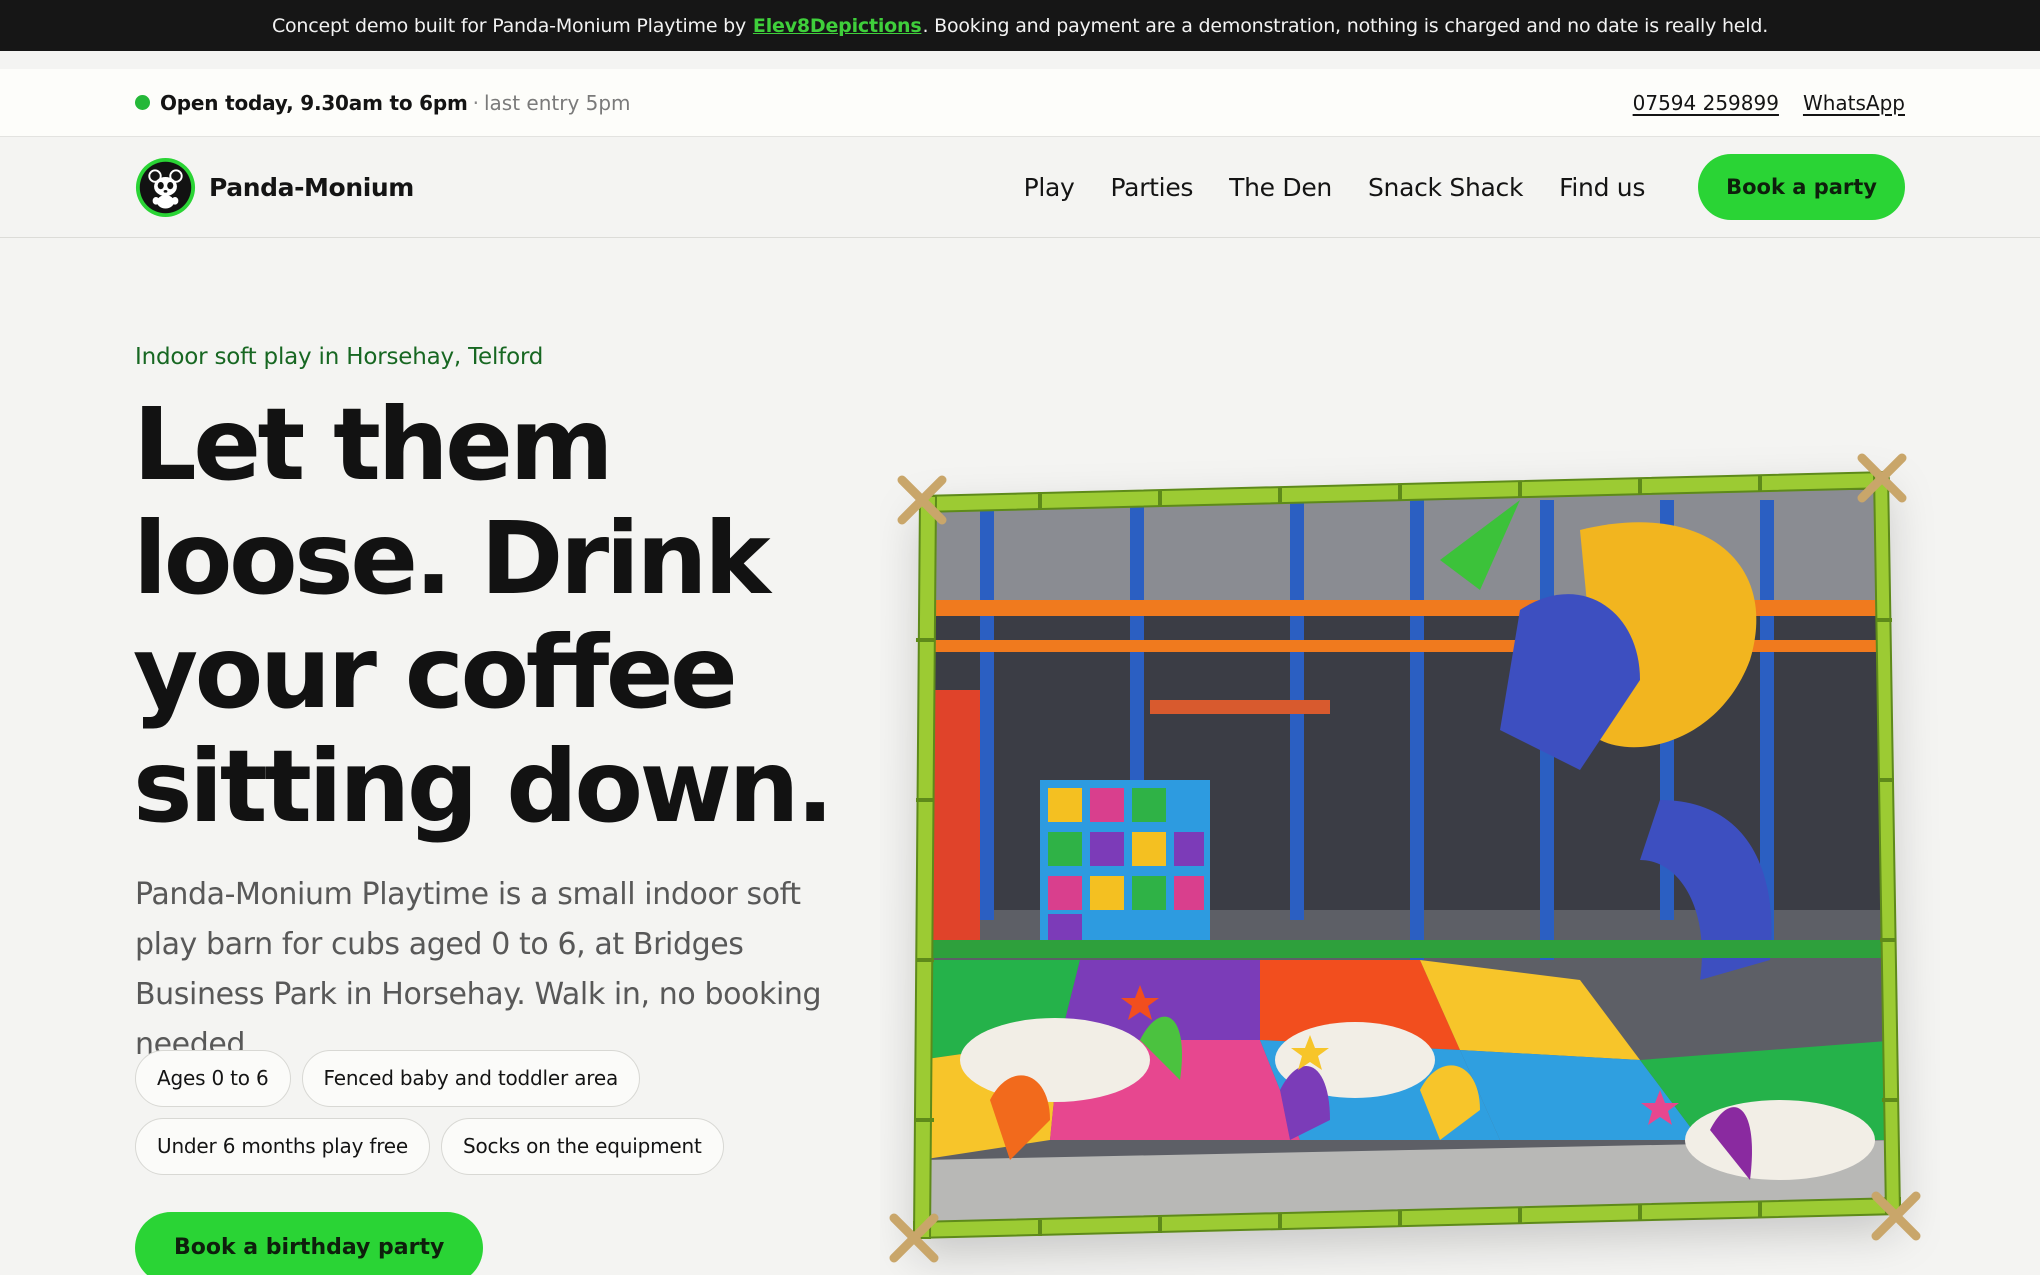 The width and height of the screenshot is (2040, 1275). What do you see at coordinates (1152, 187) in the screenshot?
I see `nav-item-parties: Parties` at bounding box center [1152, 187].